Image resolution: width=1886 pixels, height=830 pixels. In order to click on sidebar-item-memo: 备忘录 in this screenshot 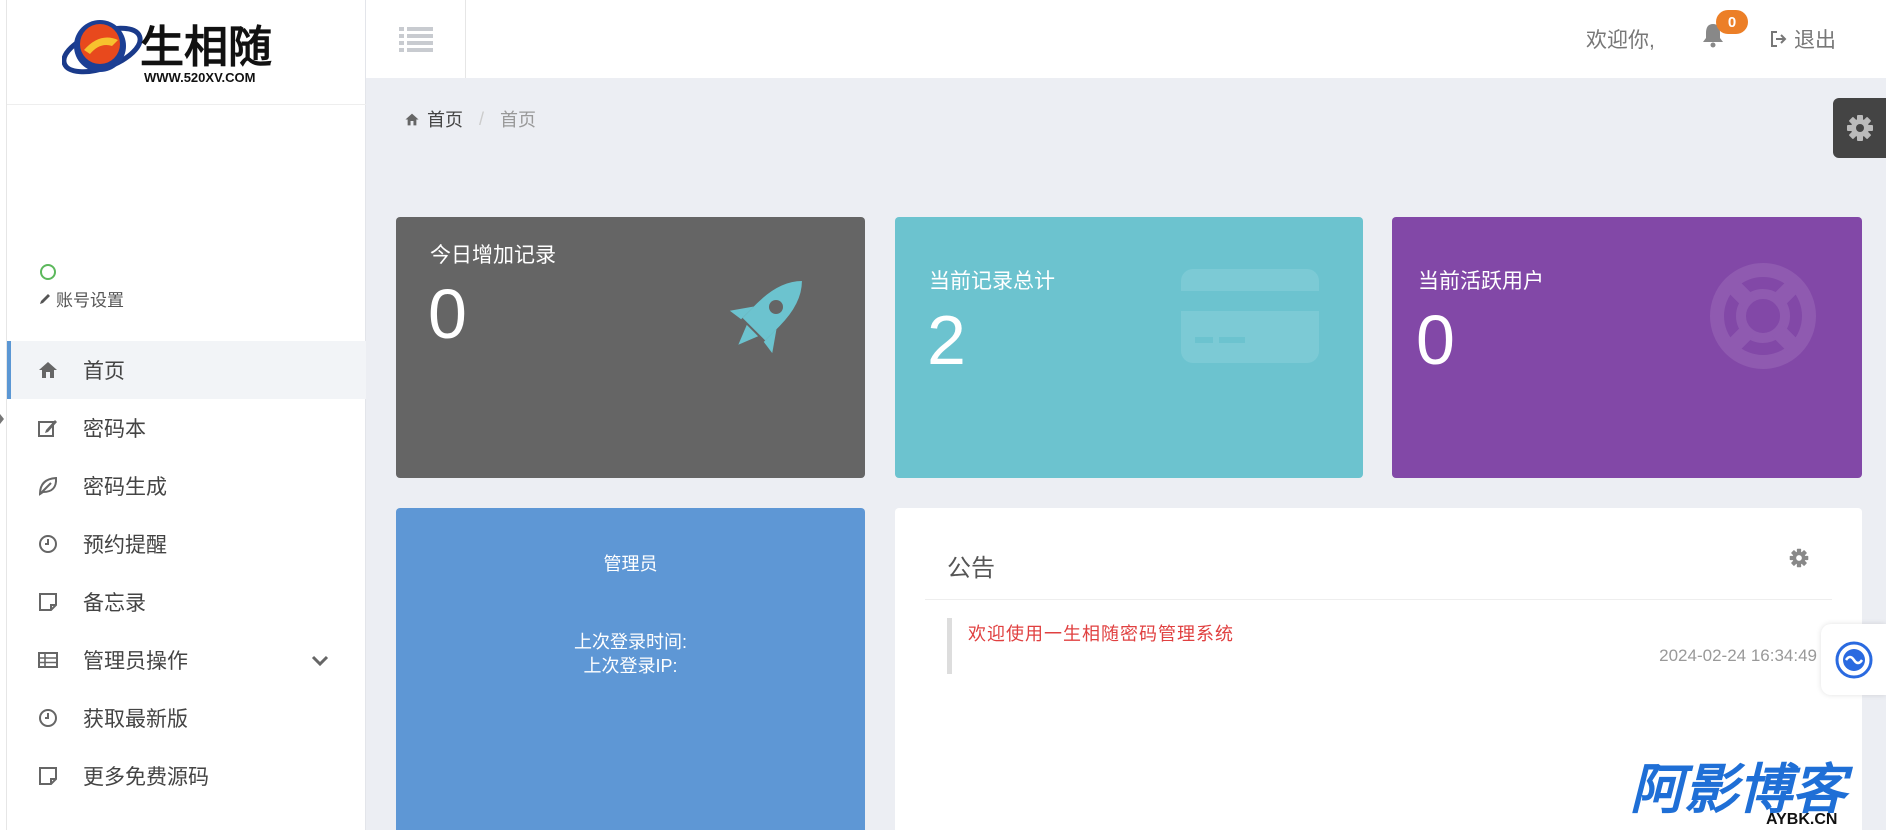, I will do `click(186, 602)`.